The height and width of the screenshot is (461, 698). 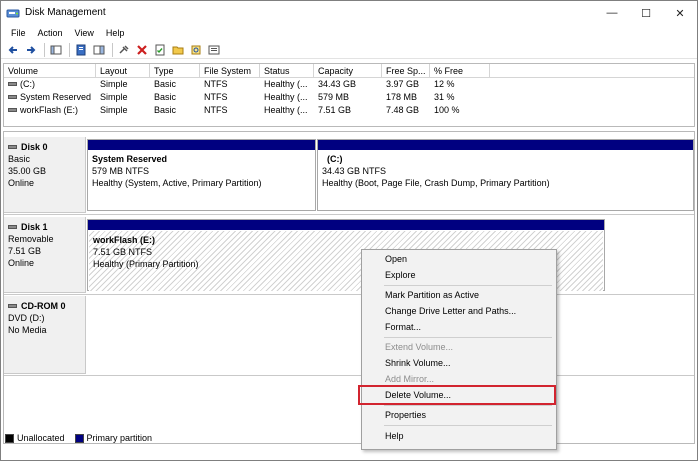 I want to click on column-header-type: Type, so click(x=175, y=70).